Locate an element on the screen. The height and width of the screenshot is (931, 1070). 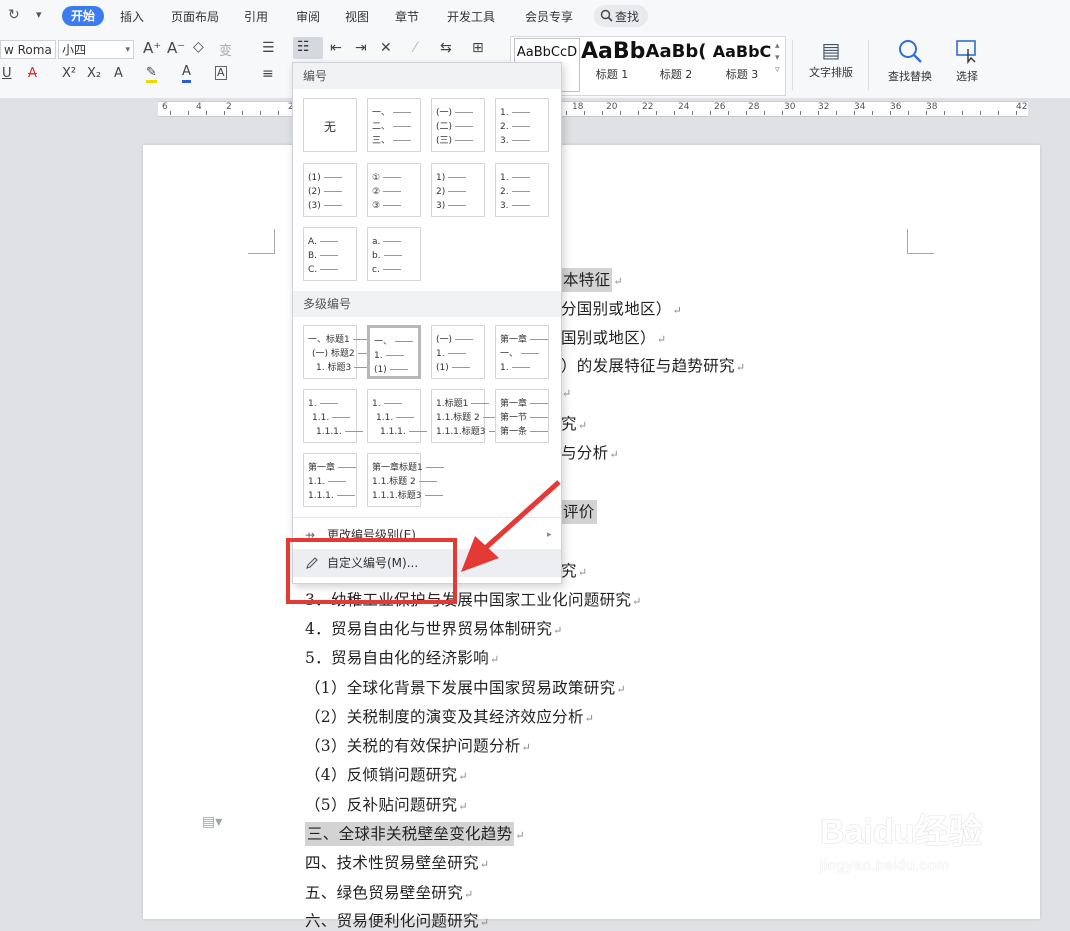
document-line: （2）关税制度的演变及其经济效应分析↵ is located at coordinates (449, 716).